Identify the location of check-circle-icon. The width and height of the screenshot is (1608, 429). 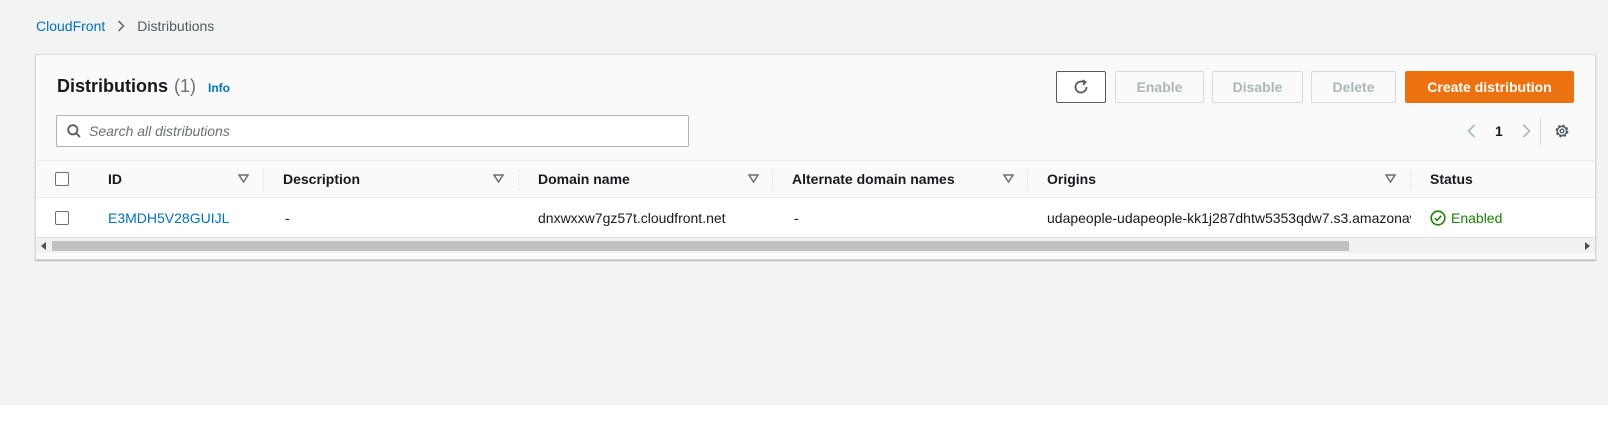
(1438, 217).